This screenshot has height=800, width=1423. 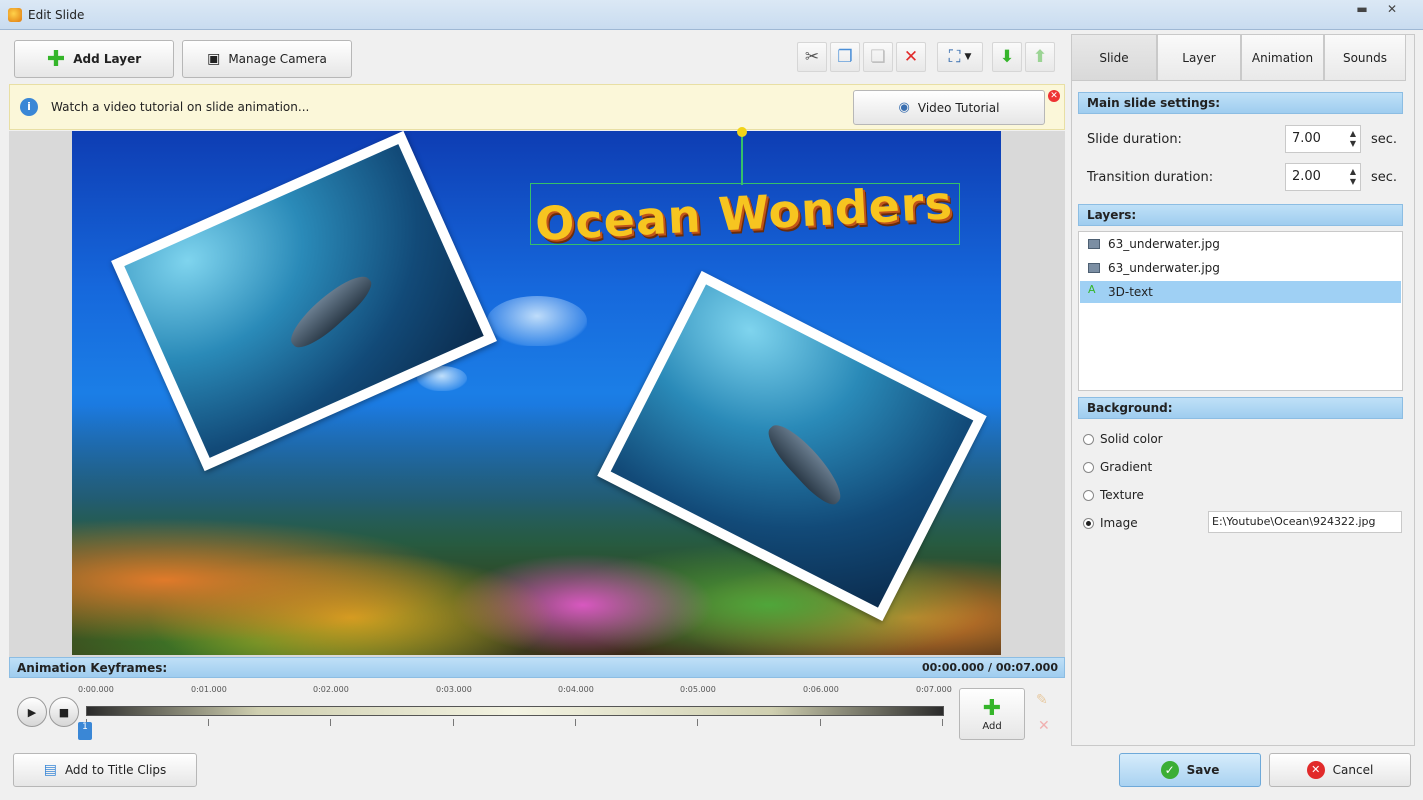 I want to click on keyframe-track, so click(x=515, y=711).